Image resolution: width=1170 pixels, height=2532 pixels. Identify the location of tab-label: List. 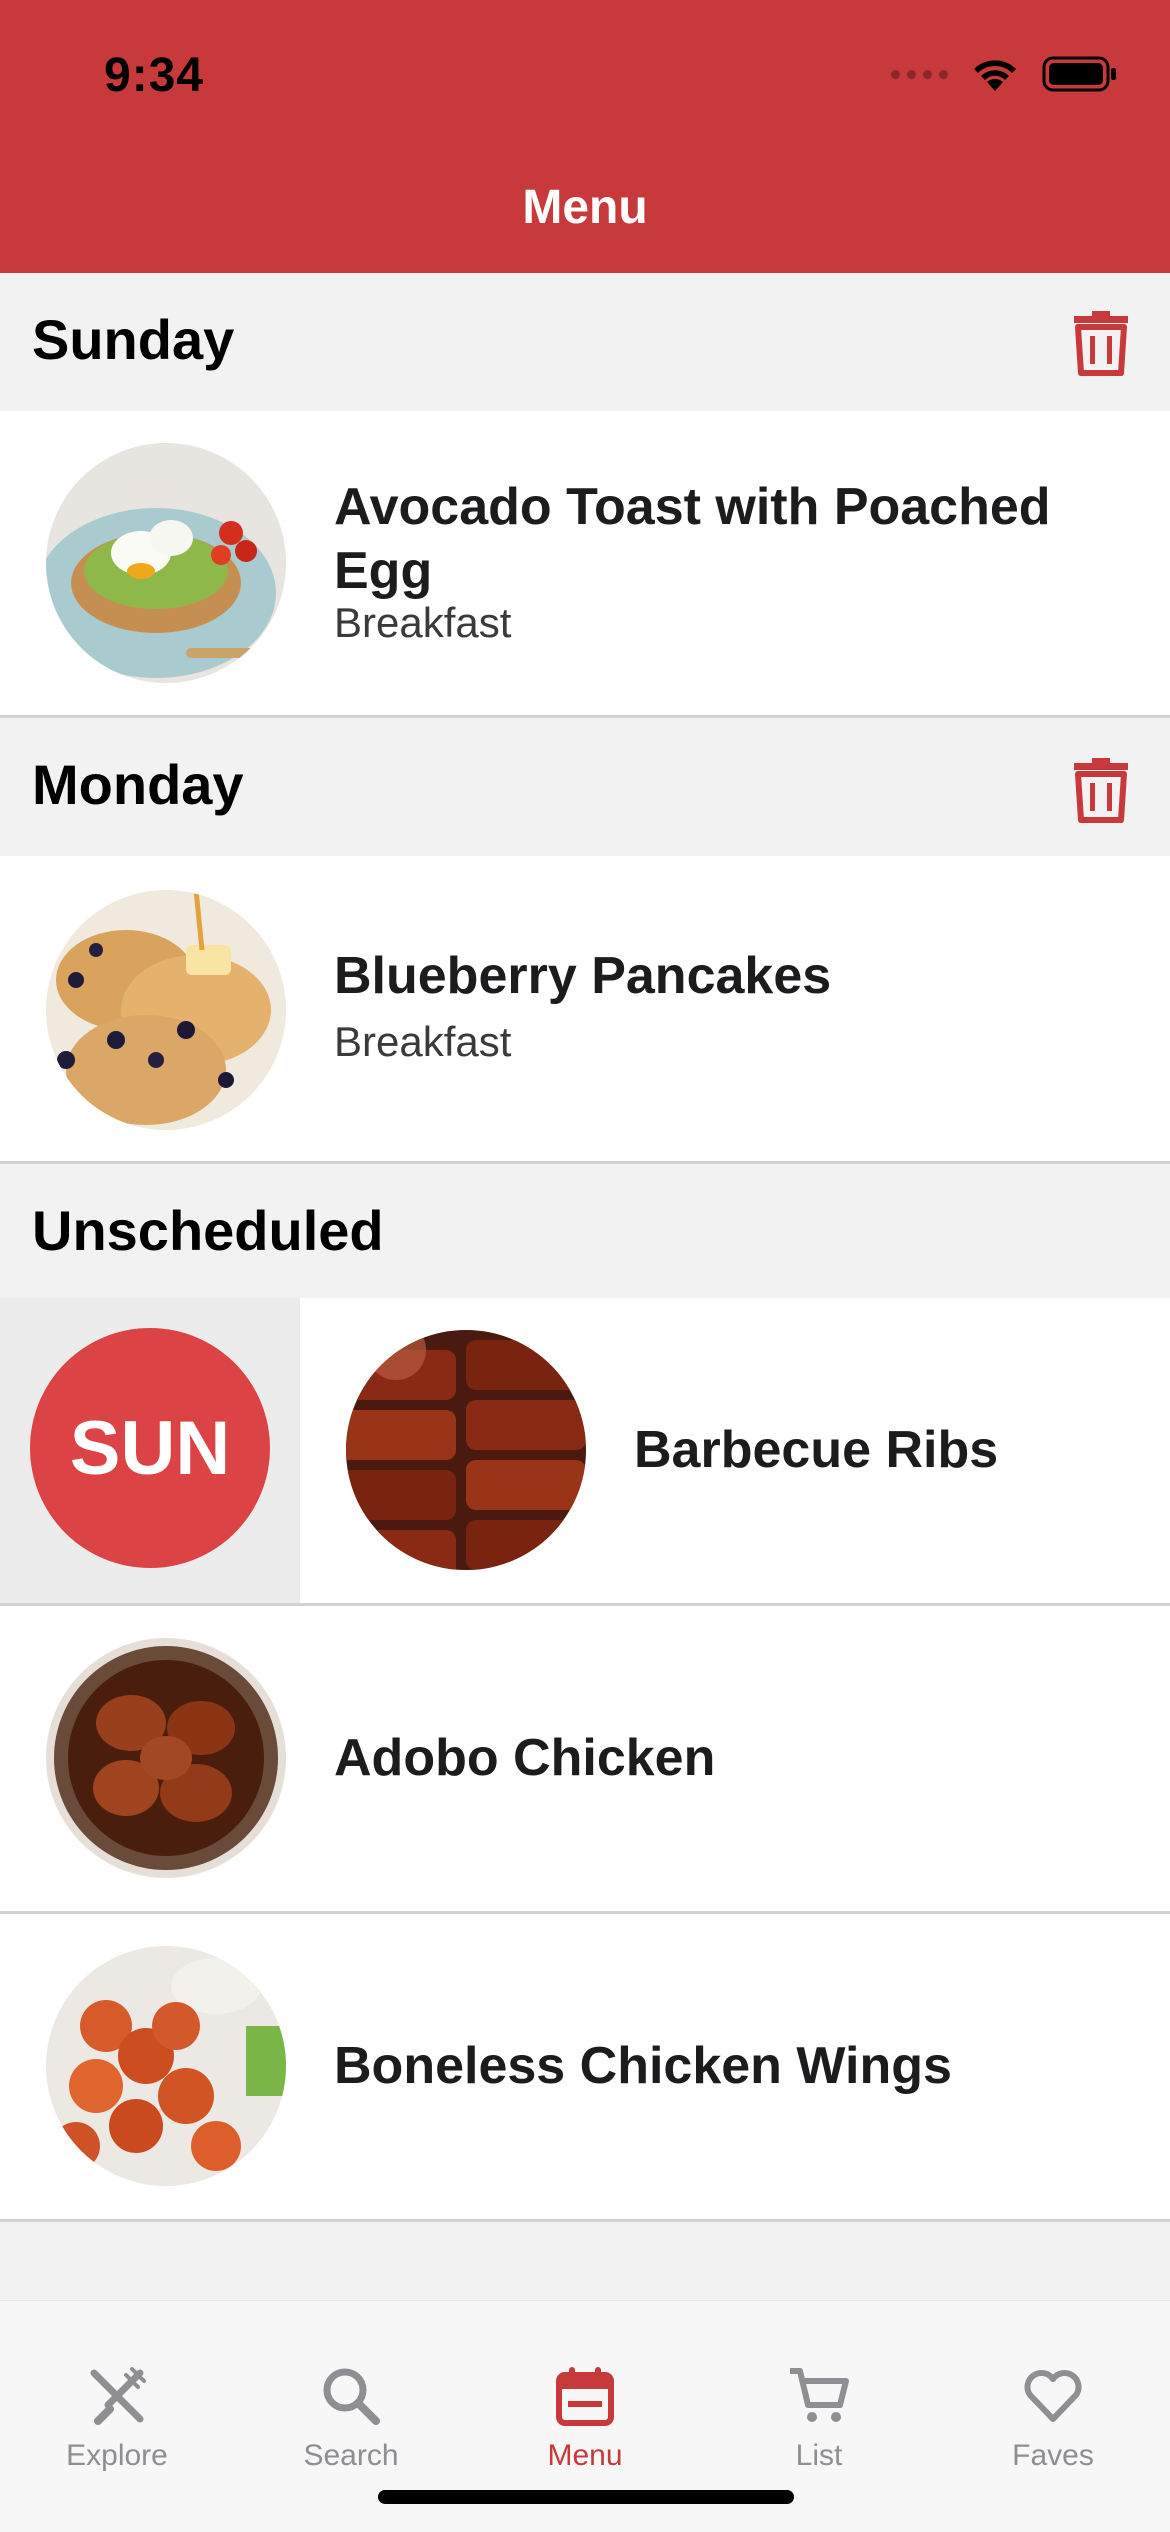
(819, 2455).